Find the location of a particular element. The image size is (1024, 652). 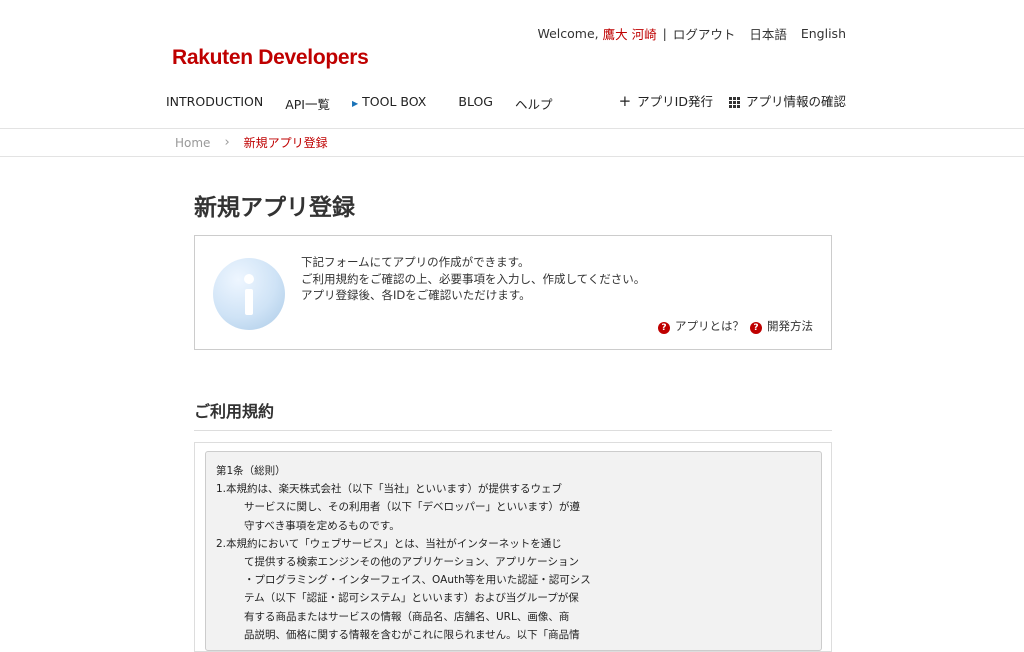

info-line: ご利用規約をご確認の上、必要事項を入力し、作成してください。 is located at coordinates (473, 278).